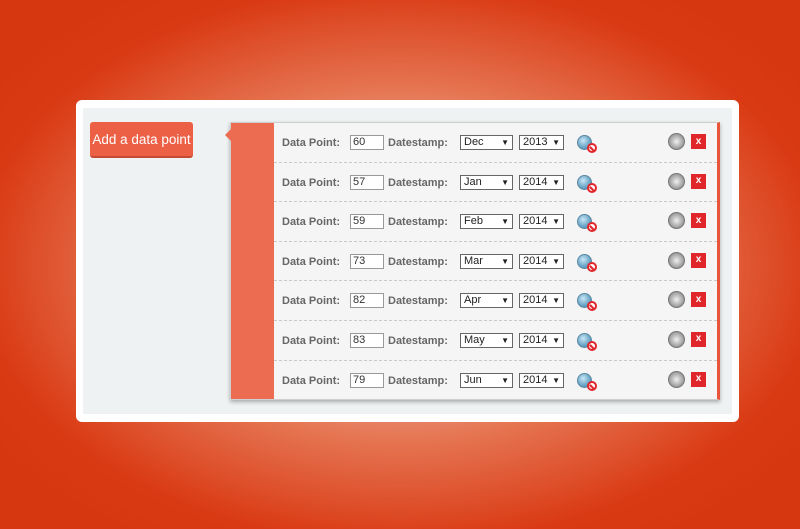 The height and width of the screenshot is (529, 800). Describe the element at coordinates (473, 300) in the screenshot. I see `month-value: Apr` at that location.